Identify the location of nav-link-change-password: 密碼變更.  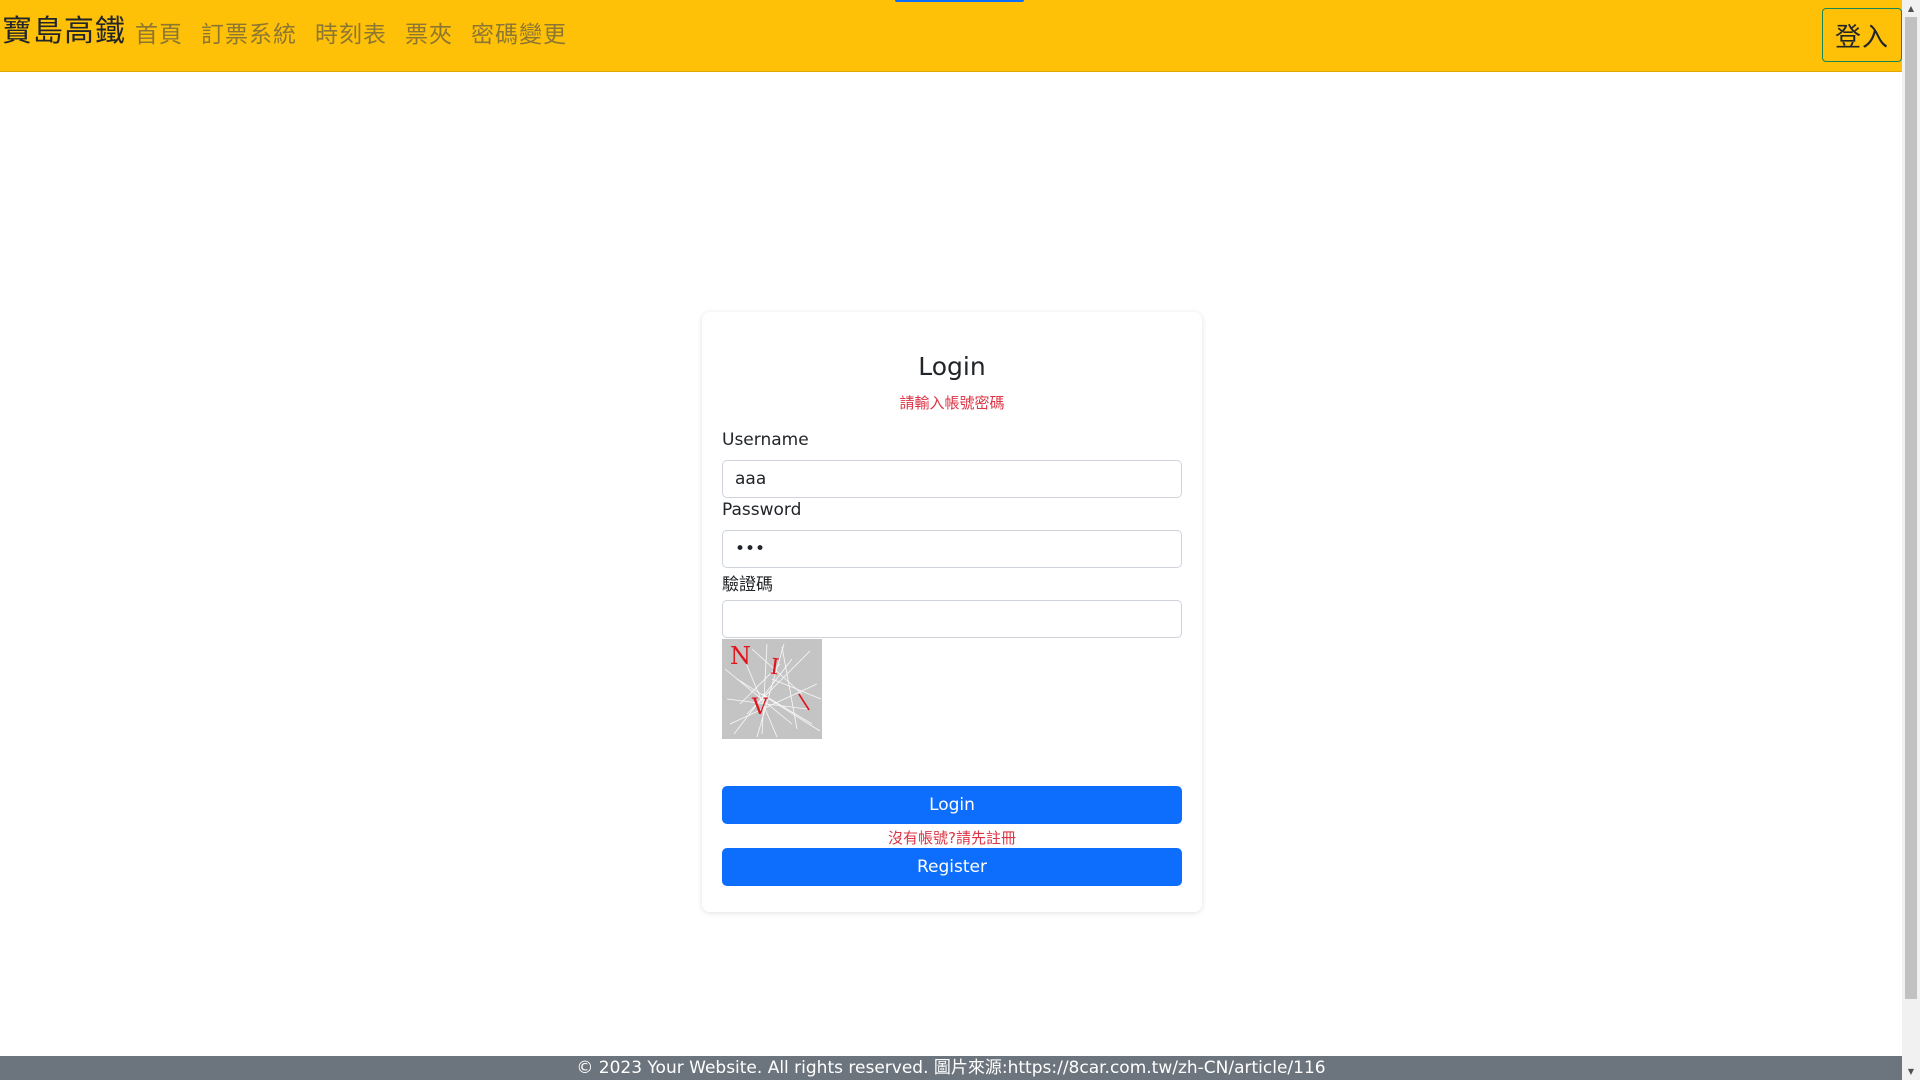
(519, 35).